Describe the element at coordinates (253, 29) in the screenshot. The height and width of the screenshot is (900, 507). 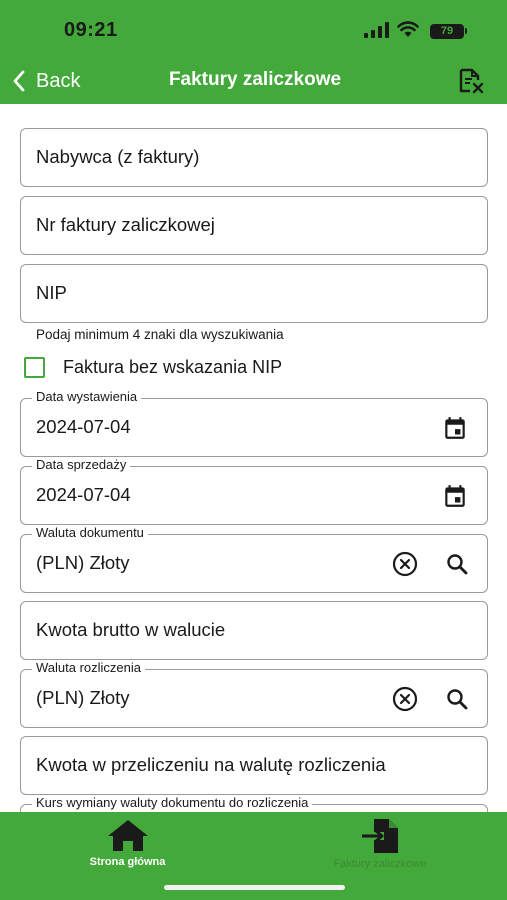
I see `status-bar: 09:21 79` at that location.